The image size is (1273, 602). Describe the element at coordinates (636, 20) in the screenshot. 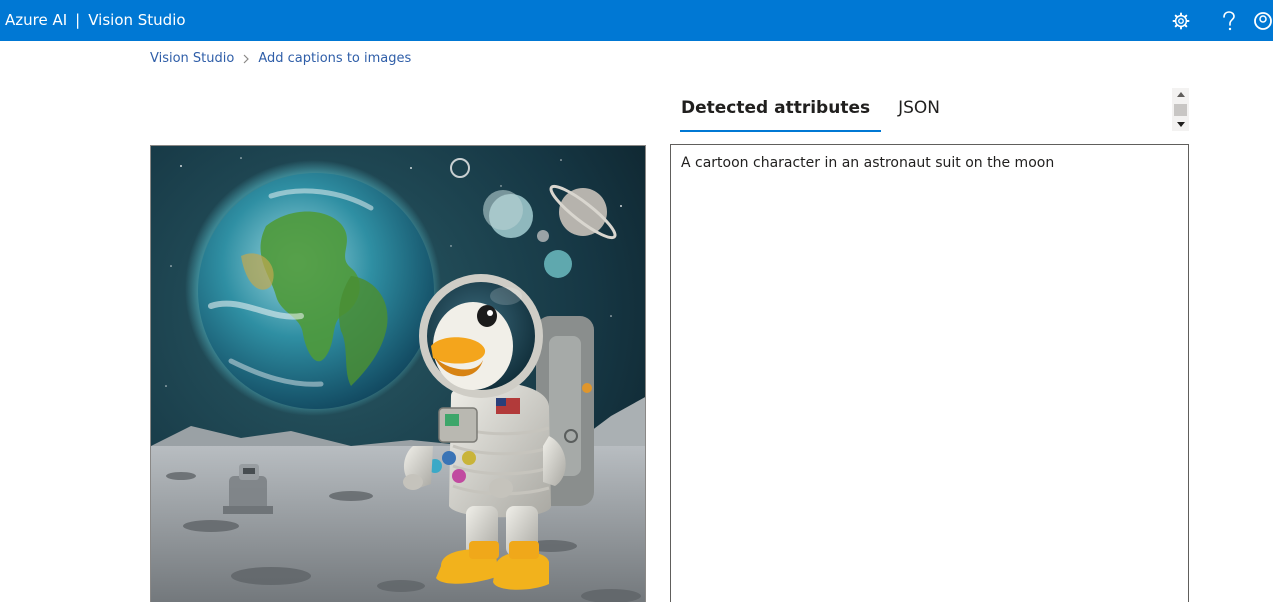

I see `top-app-bar: Azure AI | Vision Studio` at that location.